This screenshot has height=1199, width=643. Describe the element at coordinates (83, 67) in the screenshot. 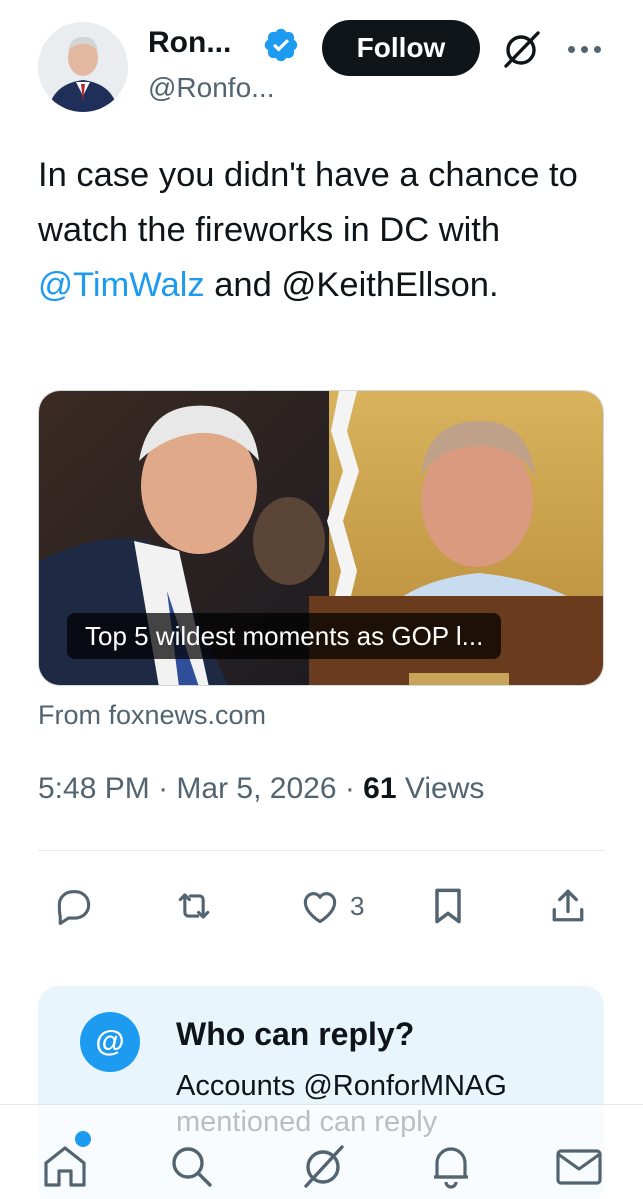

I see `avatar` at that location.